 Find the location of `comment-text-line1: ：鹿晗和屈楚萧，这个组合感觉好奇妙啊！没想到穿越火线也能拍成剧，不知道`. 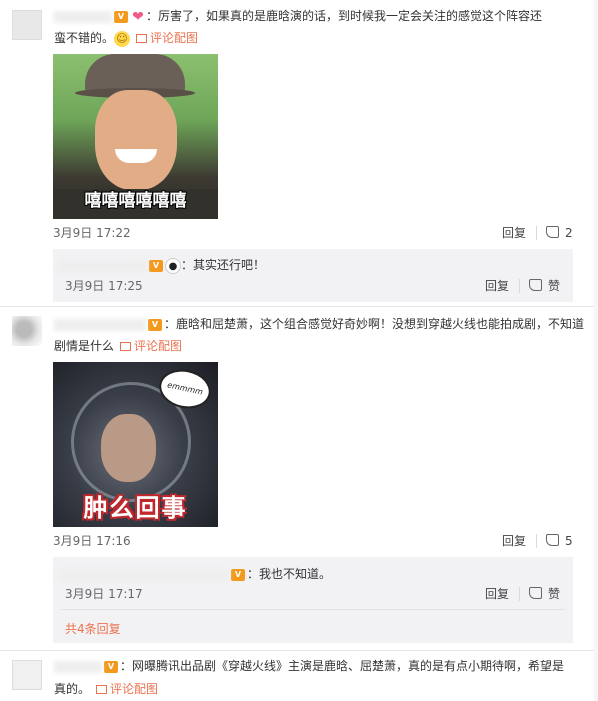

comment-text-line1: ：鹿晗和屈楚萧，这个组合感觉好奇妙啊！没想到穿越火线也能拍成剧，不知道 is located at coordinates (374, 324).